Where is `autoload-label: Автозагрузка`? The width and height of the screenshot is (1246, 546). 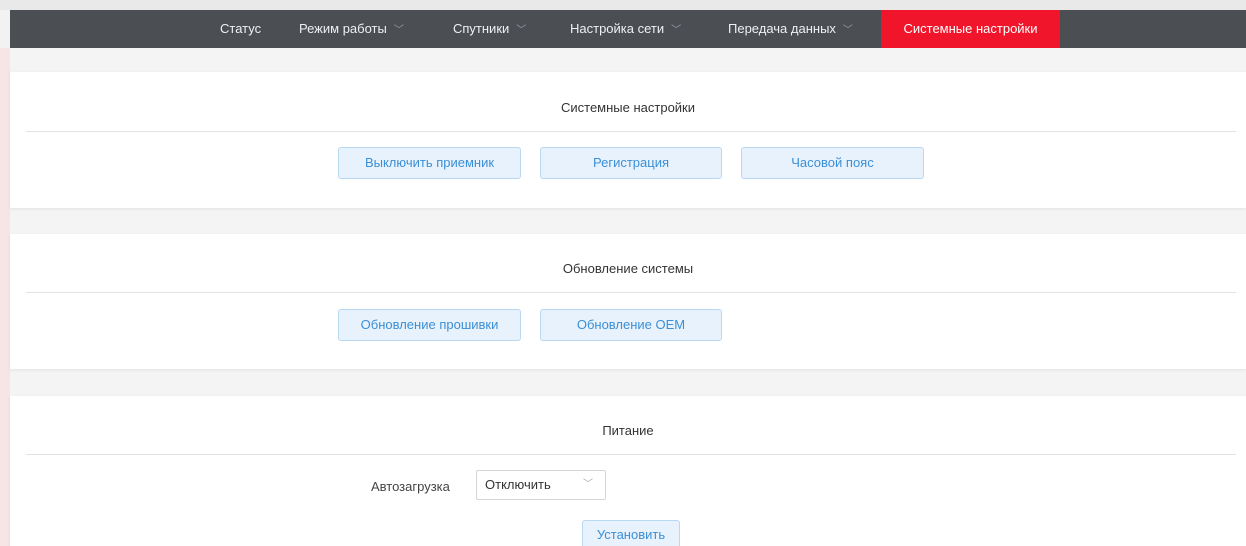
autoload-label: Автозагрузка is located at coordinates (410, 486).